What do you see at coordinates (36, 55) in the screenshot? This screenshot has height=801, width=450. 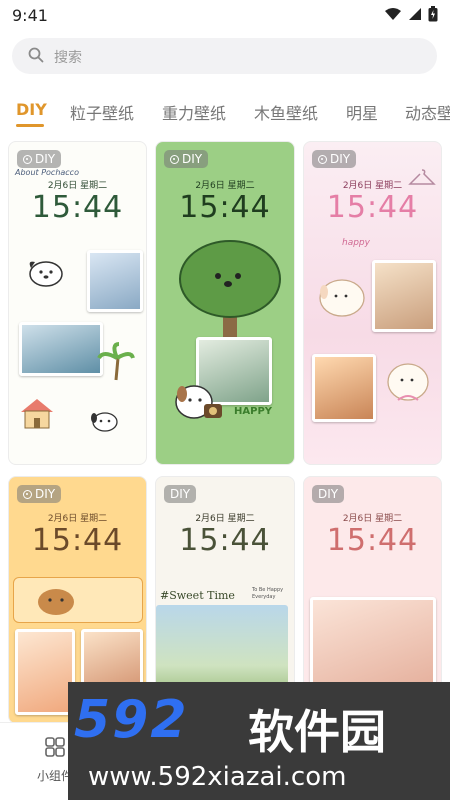 I see `search-icon` at bounding box center [36, 55].